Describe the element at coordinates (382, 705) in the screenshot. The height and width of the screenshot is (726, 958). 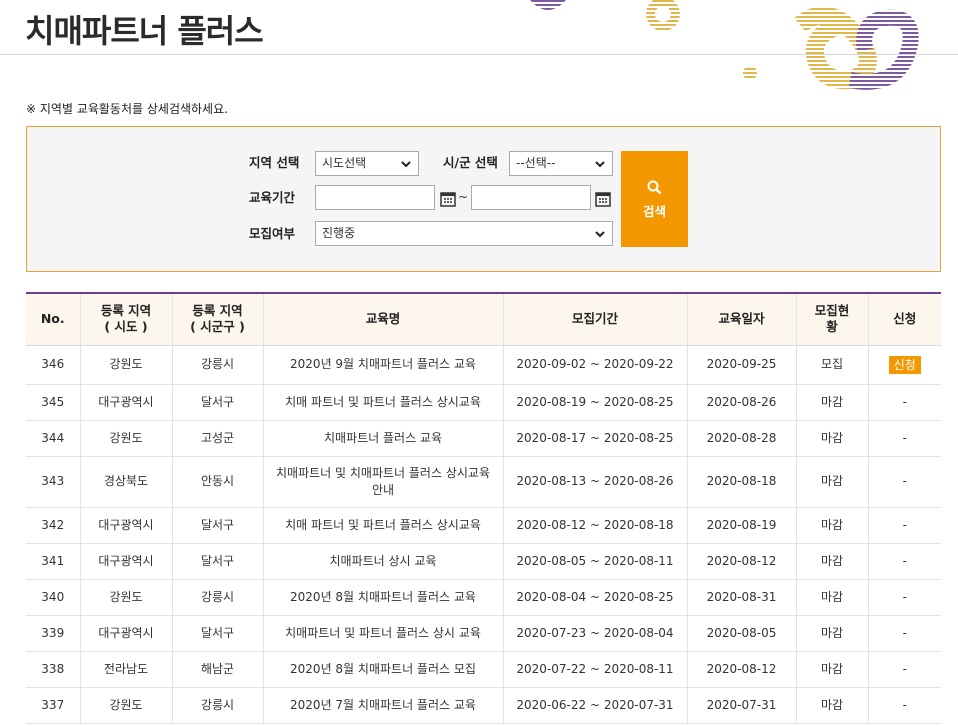
I see `cell-name: 2020년 7월 치매파트너 플러스 교육` at that location.